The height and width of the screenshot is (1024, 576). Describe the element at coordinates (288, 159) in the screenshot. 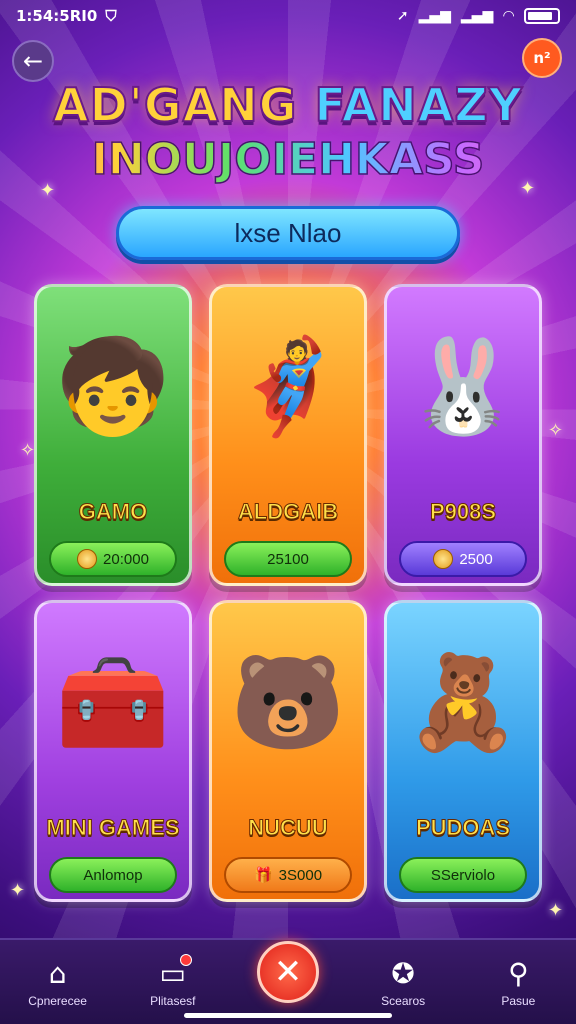

I see `title-line-2: INOUJOIEHKASS` at that location.